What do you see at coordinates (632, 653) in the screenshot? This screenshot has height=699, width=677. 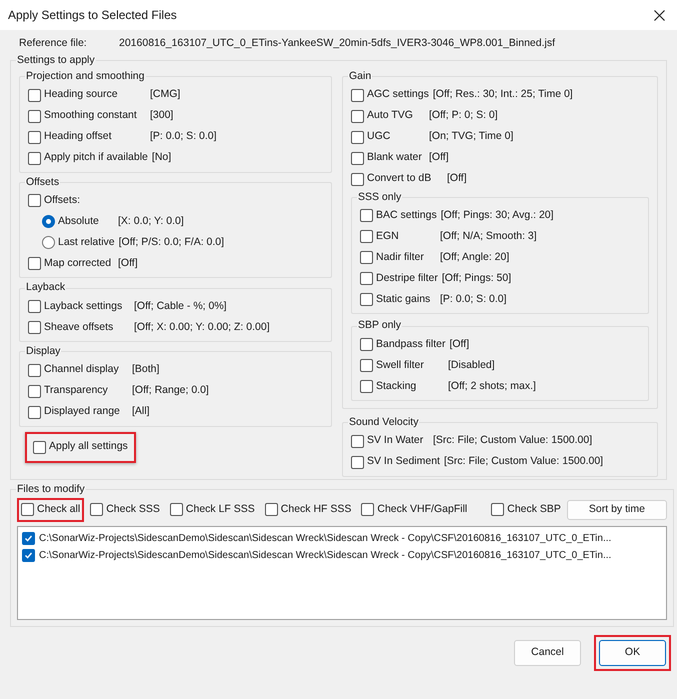 I see `dialog-button: OK` at bounding box center [632, 653].